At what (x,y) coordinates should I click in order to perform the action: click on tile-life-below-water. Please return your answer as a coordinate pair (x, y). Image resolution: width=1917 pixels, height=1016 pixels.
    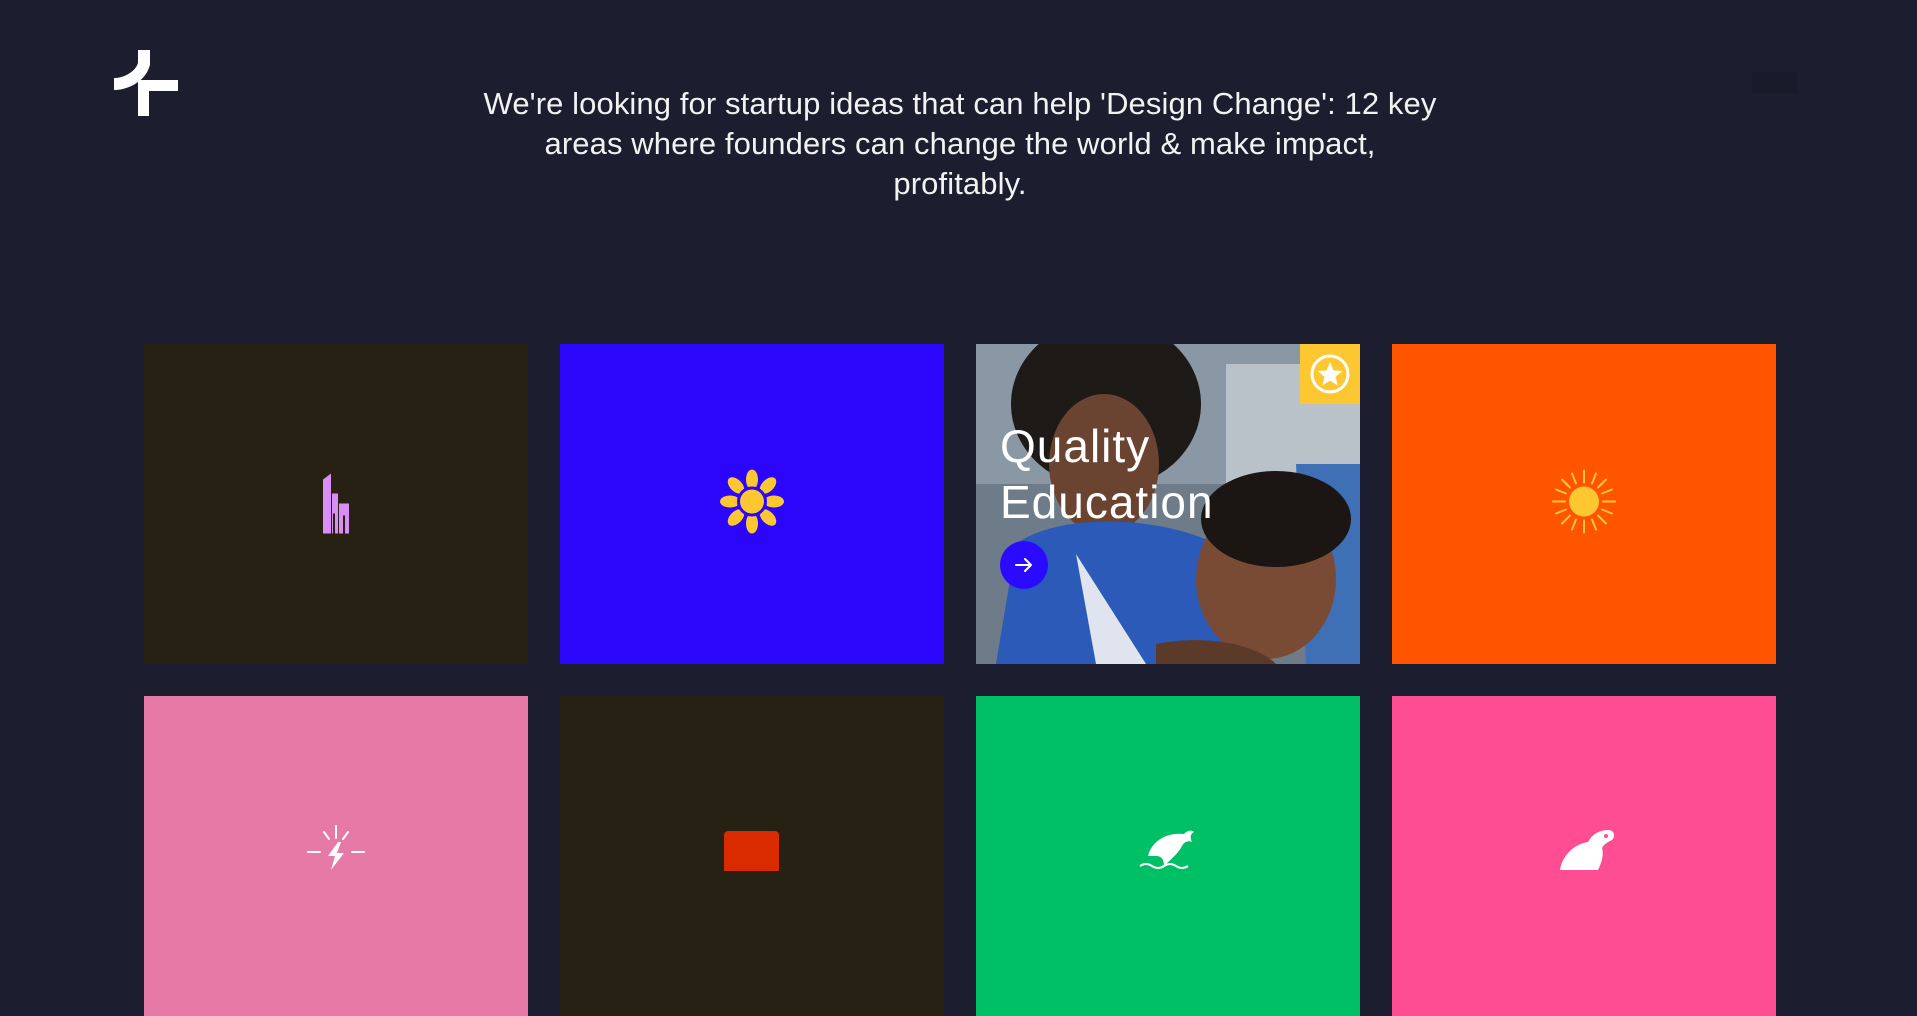
    Looking at the image, I should click on (1168, 856).